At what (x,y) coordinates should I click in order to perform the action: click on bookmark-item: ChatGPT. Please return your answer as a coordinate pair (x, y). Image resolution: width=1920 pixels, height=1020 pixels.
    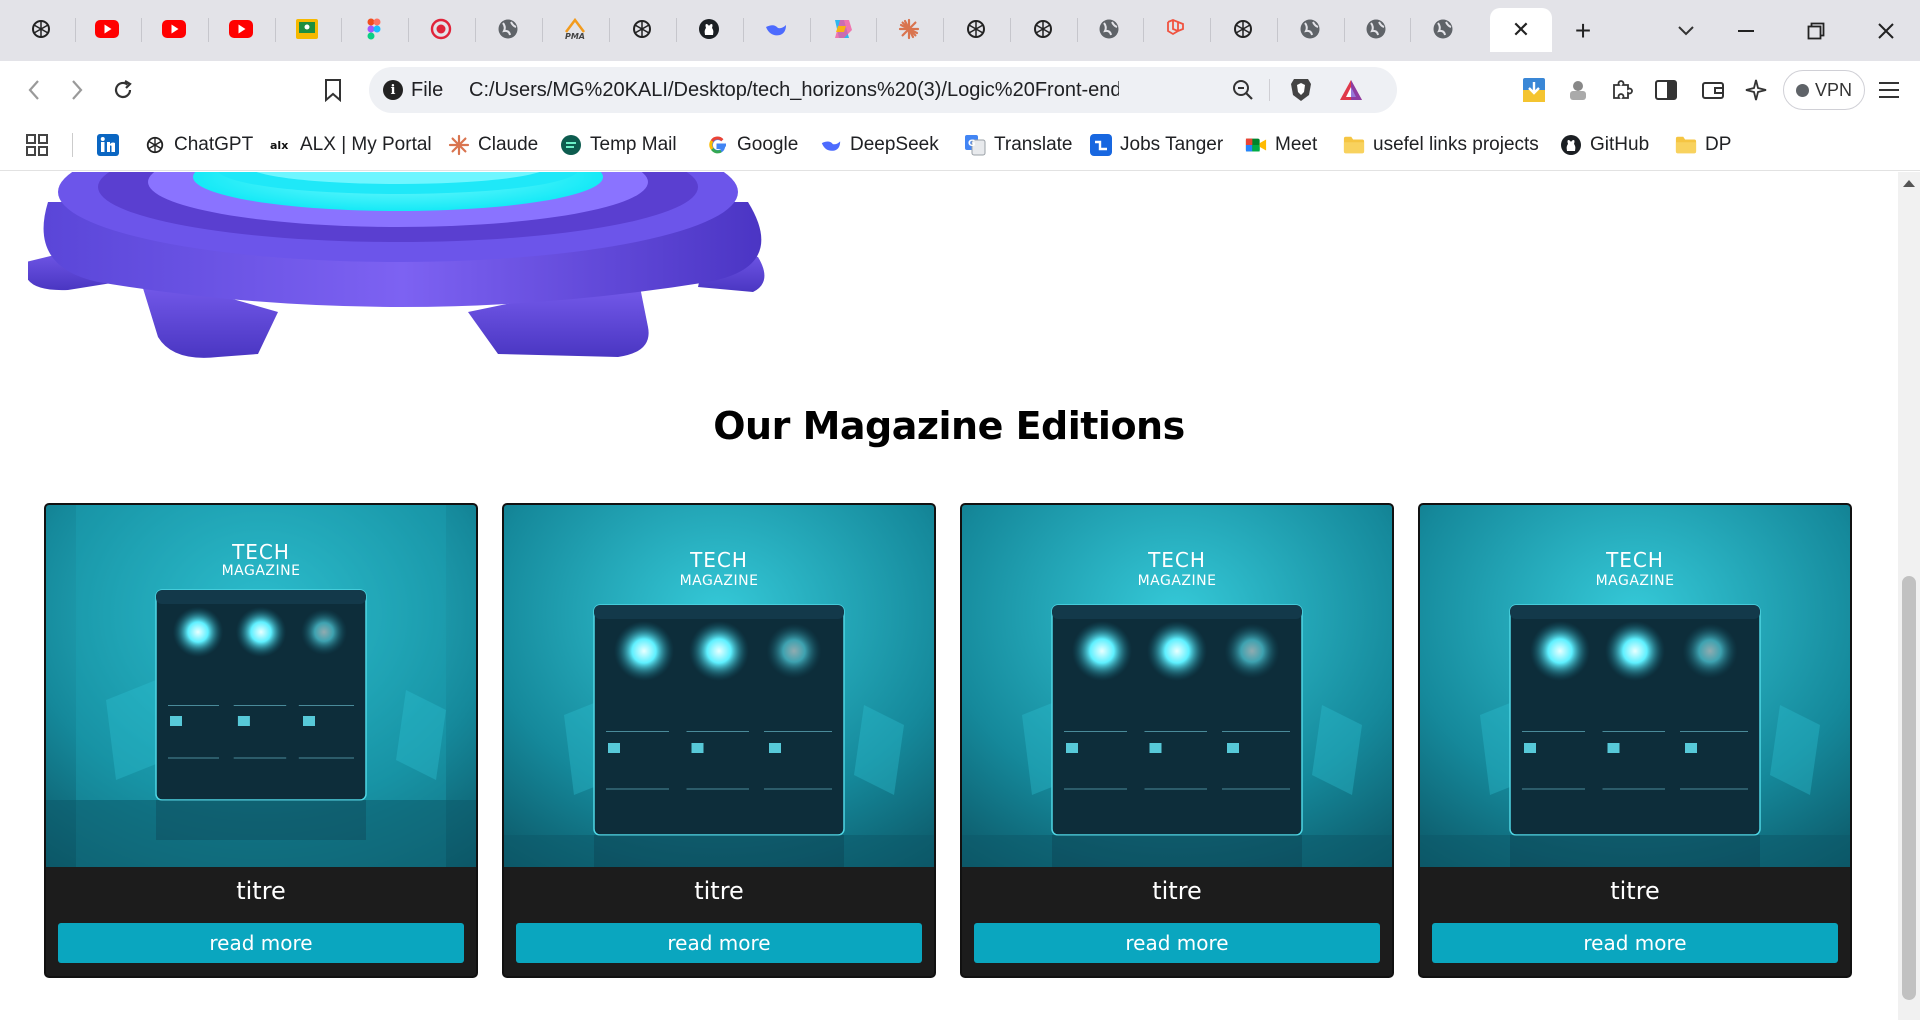
    Looking at the image, I should click on (198, 145).